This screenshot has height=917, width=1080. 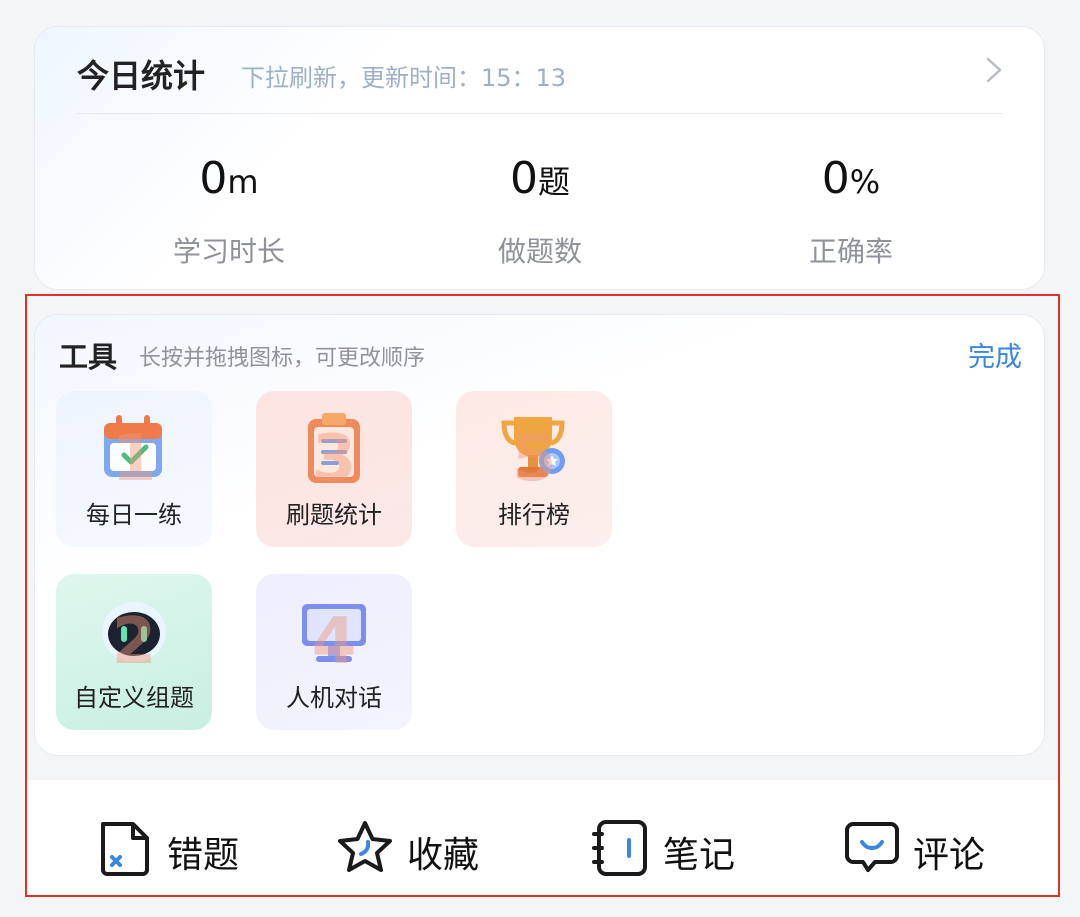 What do you see at coordinates (228, 251) in the screenshot?
I see `stat-label: 学习时长` at bounding box center [228, 251].